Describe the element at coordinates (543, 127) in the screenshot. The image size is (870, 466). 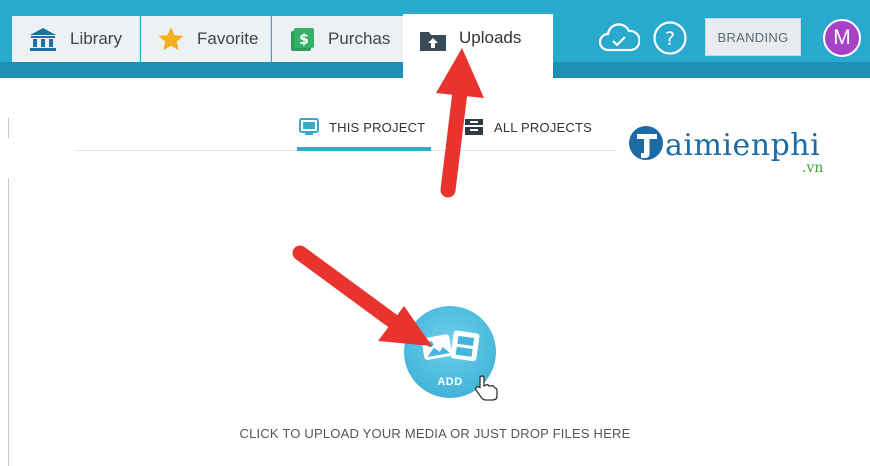
I see `subtab-all-projects-label: ALL PROJECTS` at that location.